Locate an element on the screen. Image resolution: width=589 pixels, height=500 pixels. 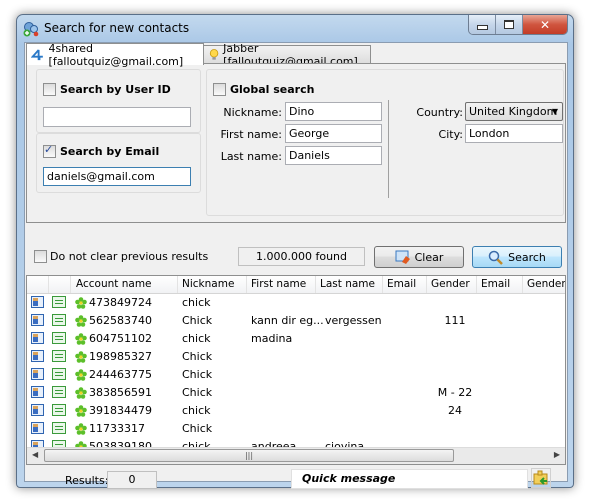
minimize-button is located at coordinates (482, 24).